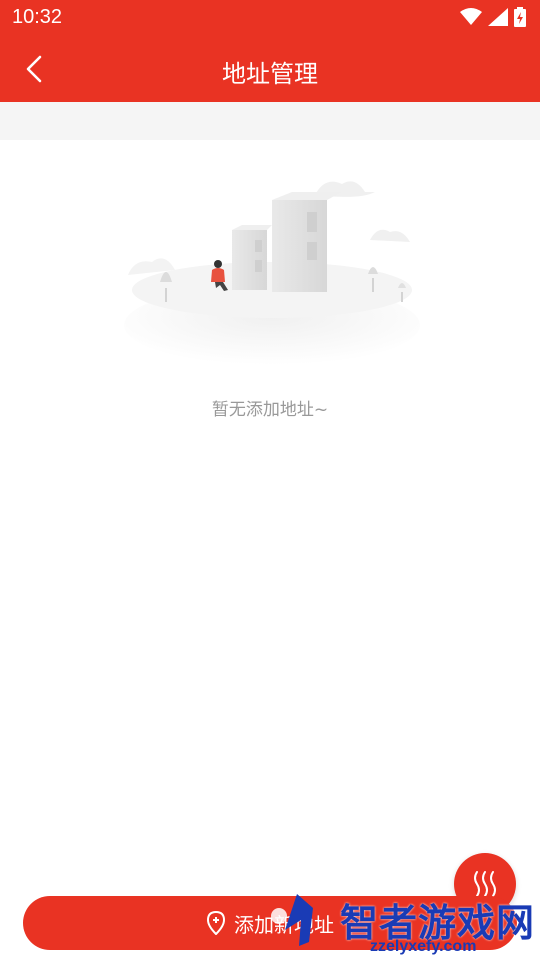 The image size is (540, 960). What do you see at coordinates (270, 18) in the screenshot?
I see `status-bar: 10:32` at bounding box center [270, 18].